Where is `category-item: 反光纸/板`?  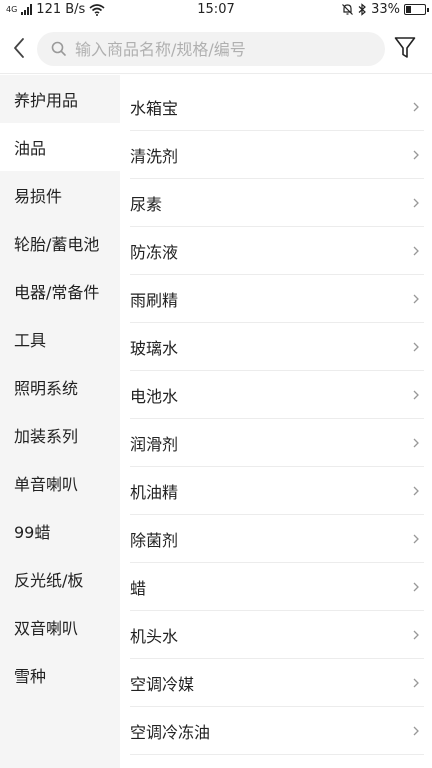 category-item: 反光纸/板 is located at coordinates (60, 579).